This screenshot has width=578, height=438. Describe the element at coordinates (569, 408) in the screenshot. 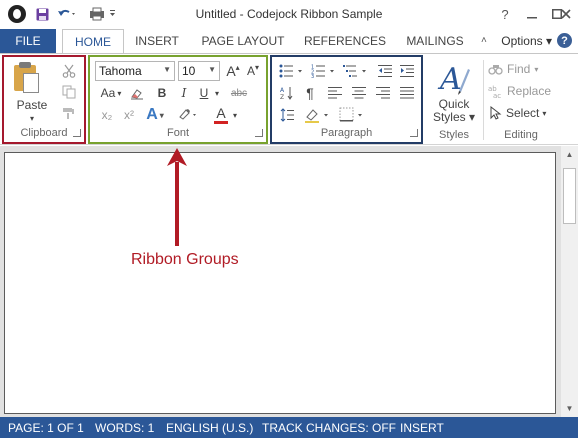

I see `scroll-down-icon: ▼` at that location.